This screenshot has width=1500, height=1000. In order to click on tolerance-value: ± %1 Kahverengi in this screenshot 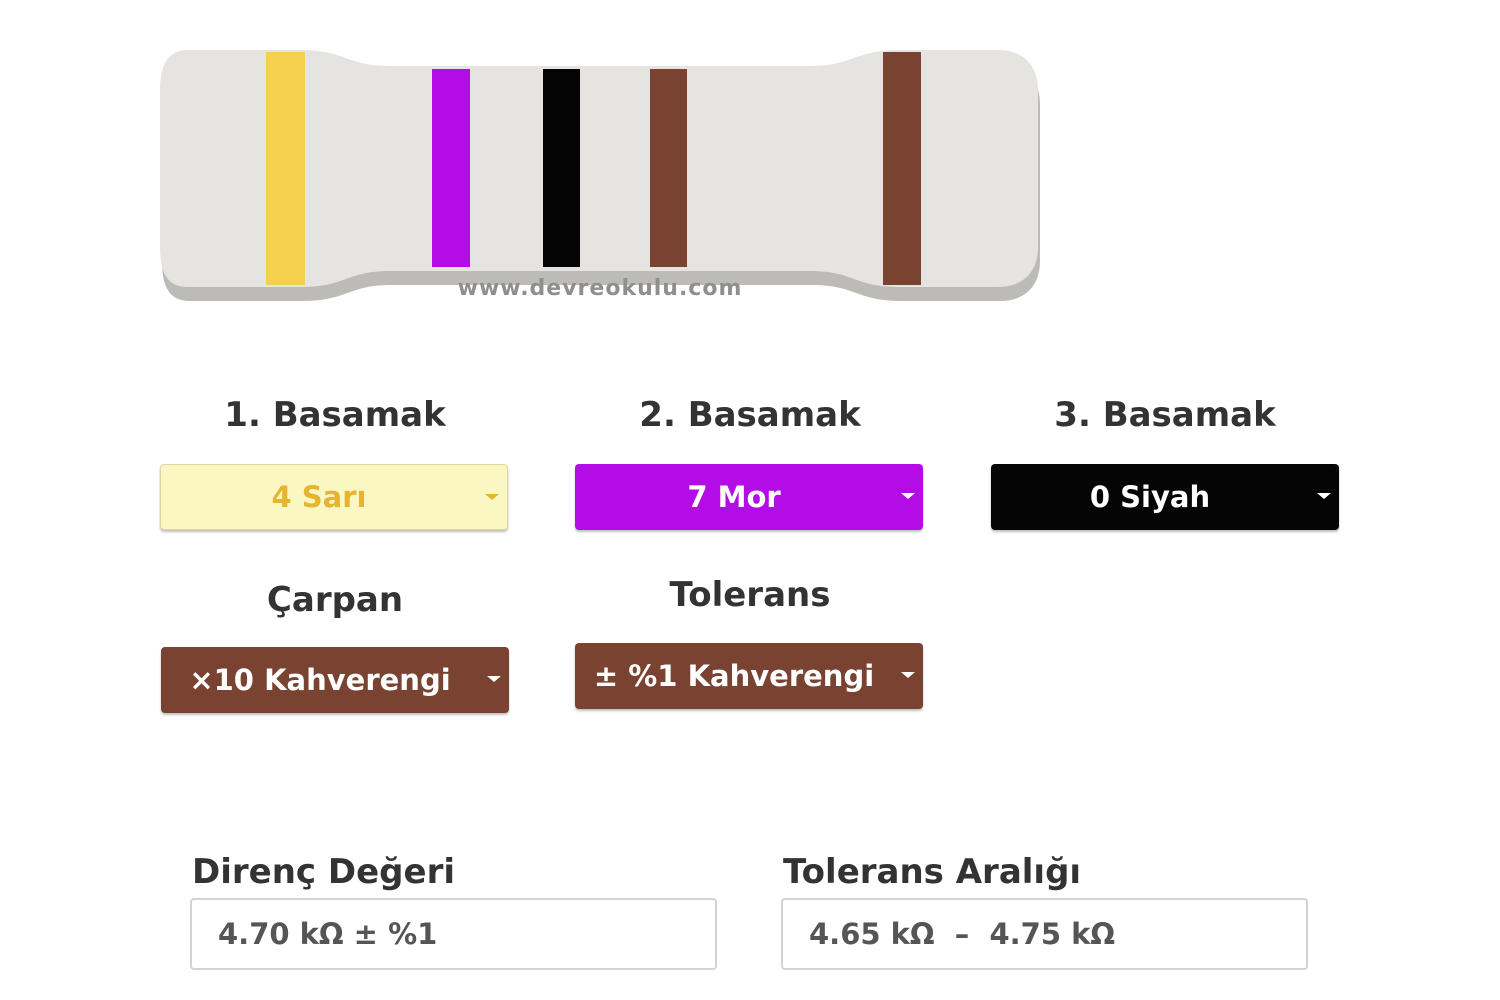, I will do `click(734, 676)`.